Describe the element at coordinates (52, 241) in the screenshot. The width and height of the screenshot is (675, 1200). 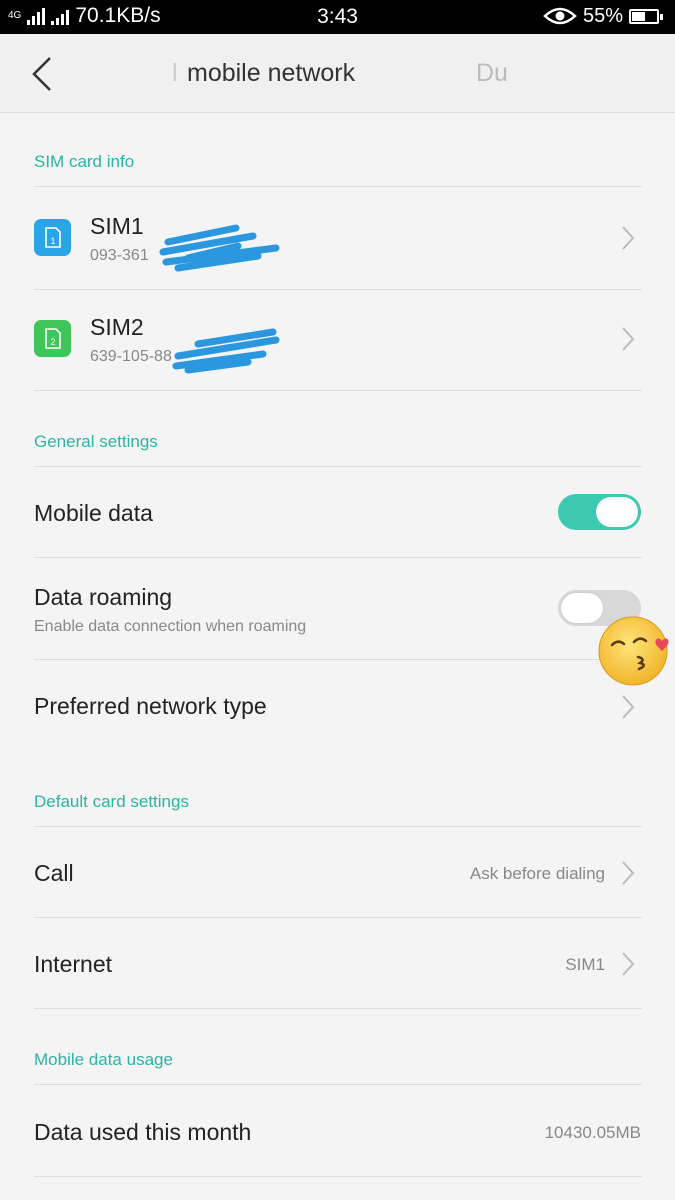
I see `svg-text: 1` at that location.